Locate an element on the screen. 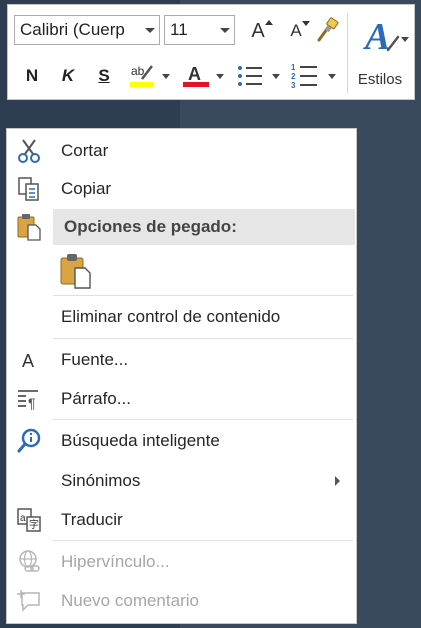  bullets-icon is located at coordinates (250, 76).